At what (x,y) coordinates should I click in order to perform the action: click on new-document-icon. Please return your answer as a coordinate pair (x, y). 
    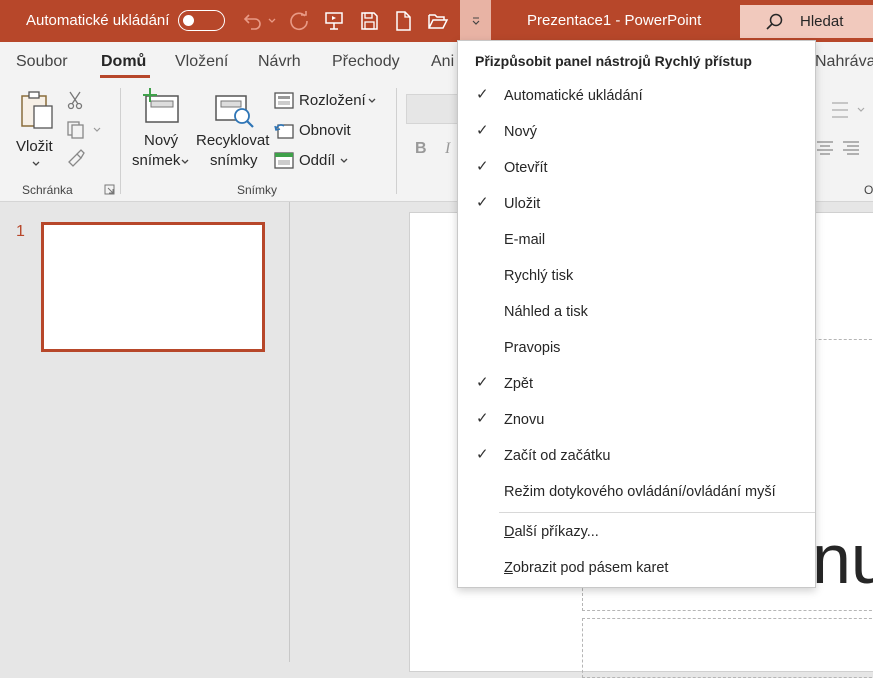
    Looking at the image, I should click on (403, 21).